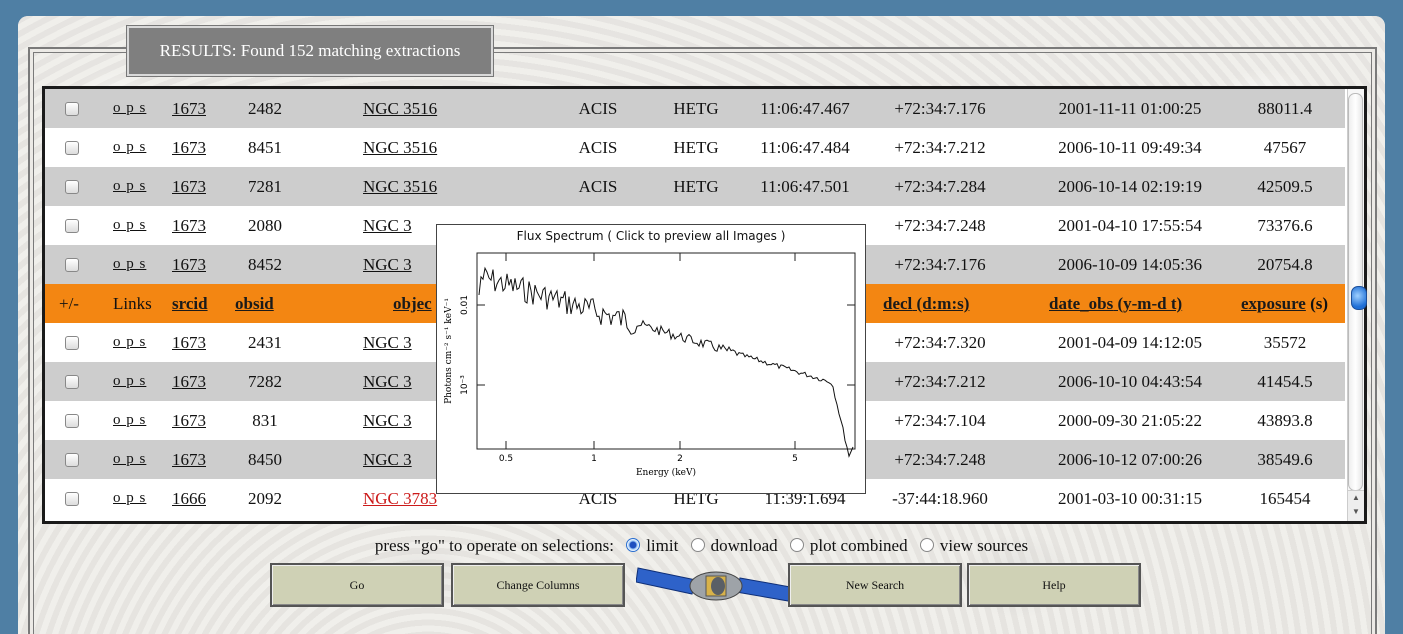 The width and height of the screenshot is (1403, 634). I want to click on date-obs-cell: 2001-04-10 17:55:54, so click(1130, 225).